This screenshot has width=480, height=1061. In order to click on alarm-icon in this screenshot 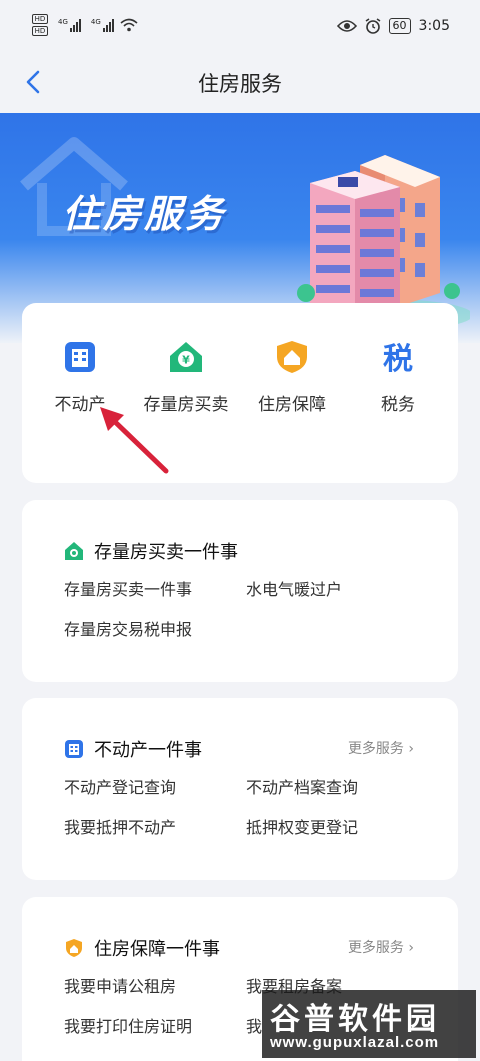, I will do `click(372, 26)`.